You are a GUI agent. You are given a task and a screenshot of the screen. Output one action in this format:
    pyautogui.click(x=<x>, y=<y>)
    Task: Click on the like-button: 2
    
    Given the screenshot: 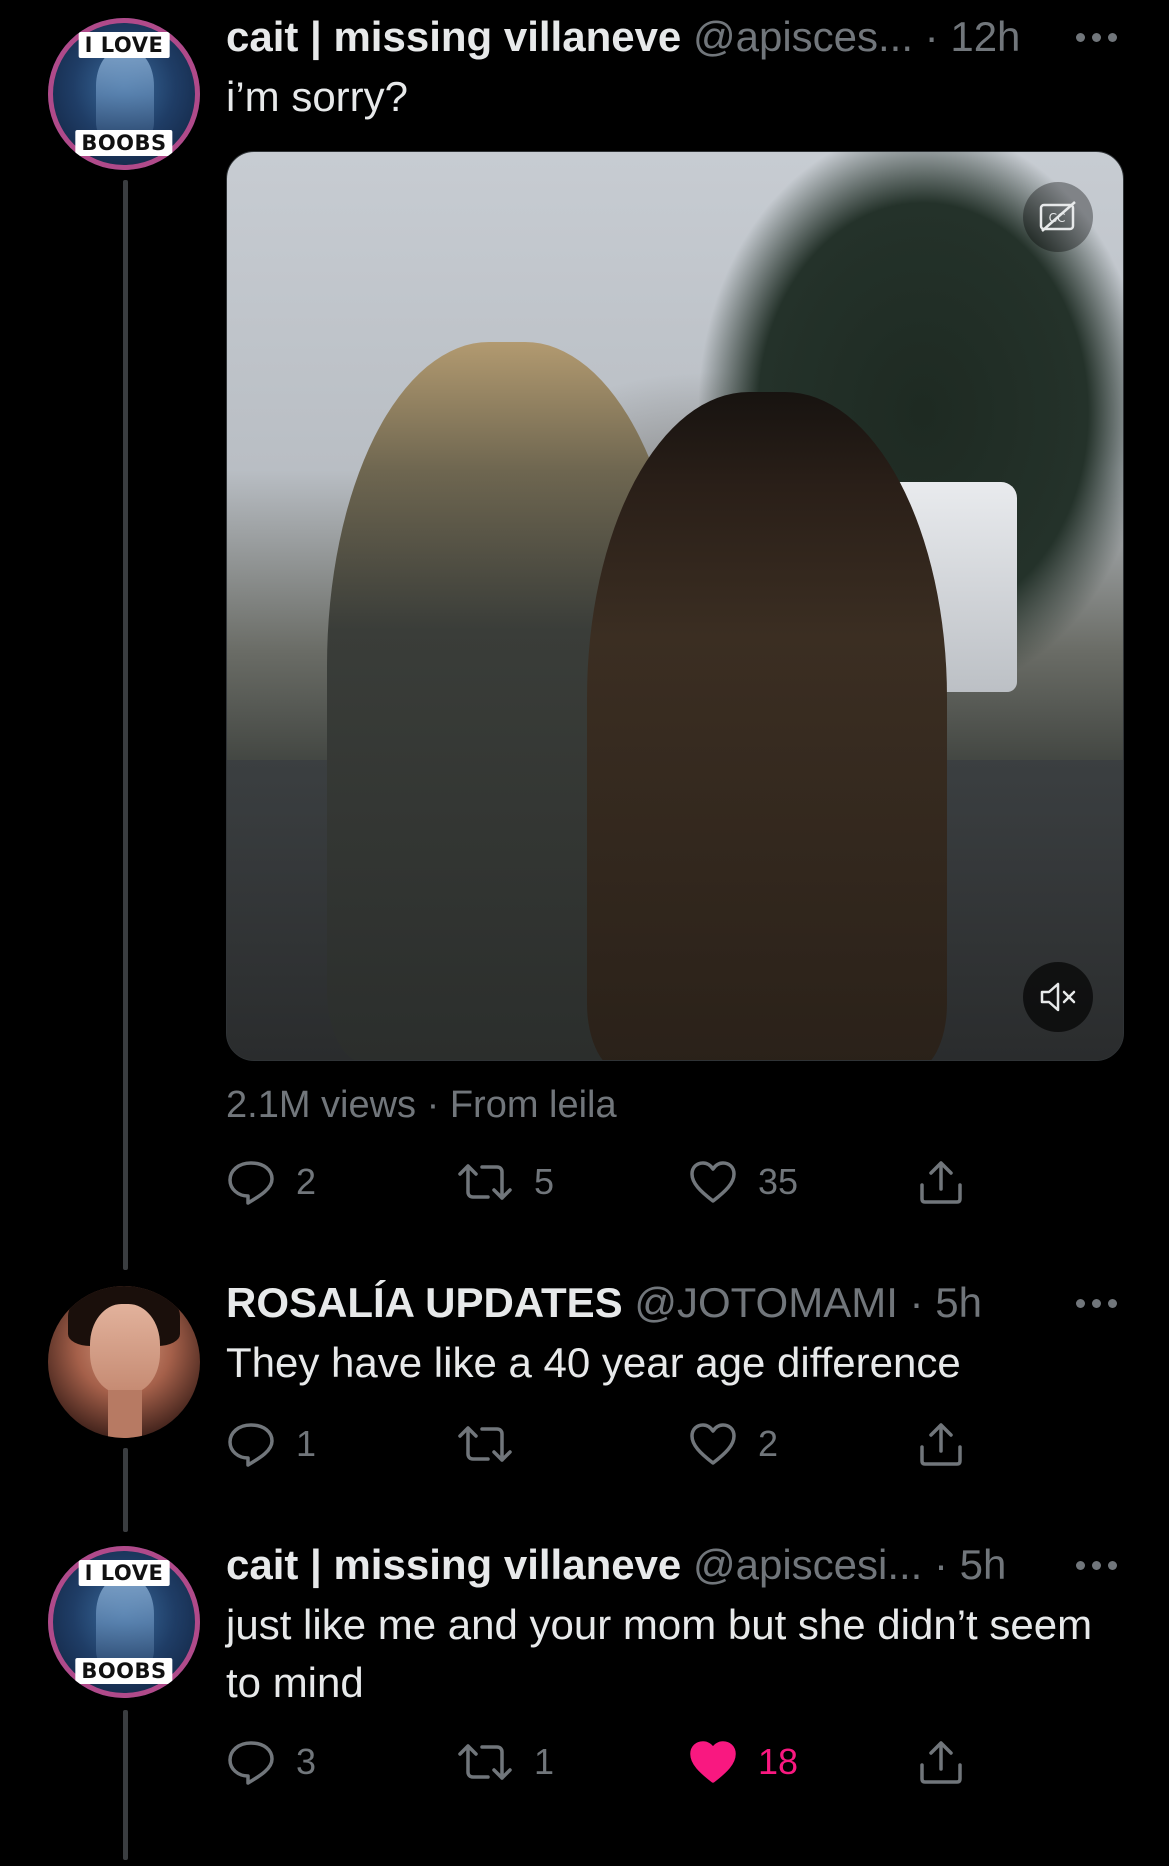 What is the action you would take?
    pyautogui.click(x=733, y=1444)
    